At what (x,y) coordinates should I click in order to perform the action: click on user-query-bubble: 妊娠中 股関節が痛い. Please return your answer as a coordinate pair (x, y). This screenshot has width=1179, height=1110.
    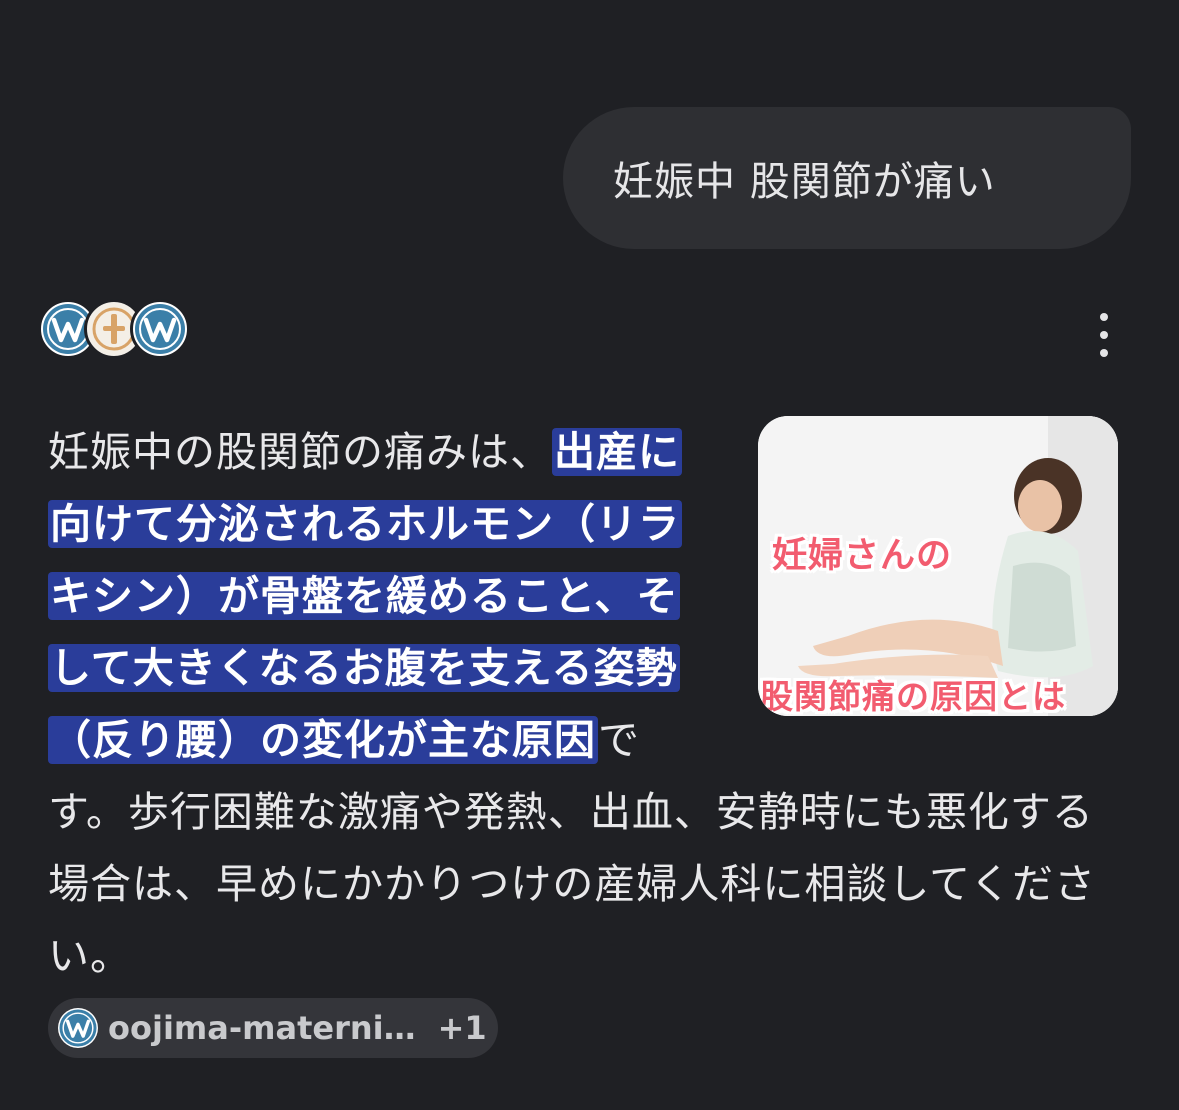
    Looking at the image, I should click on (847, 178).